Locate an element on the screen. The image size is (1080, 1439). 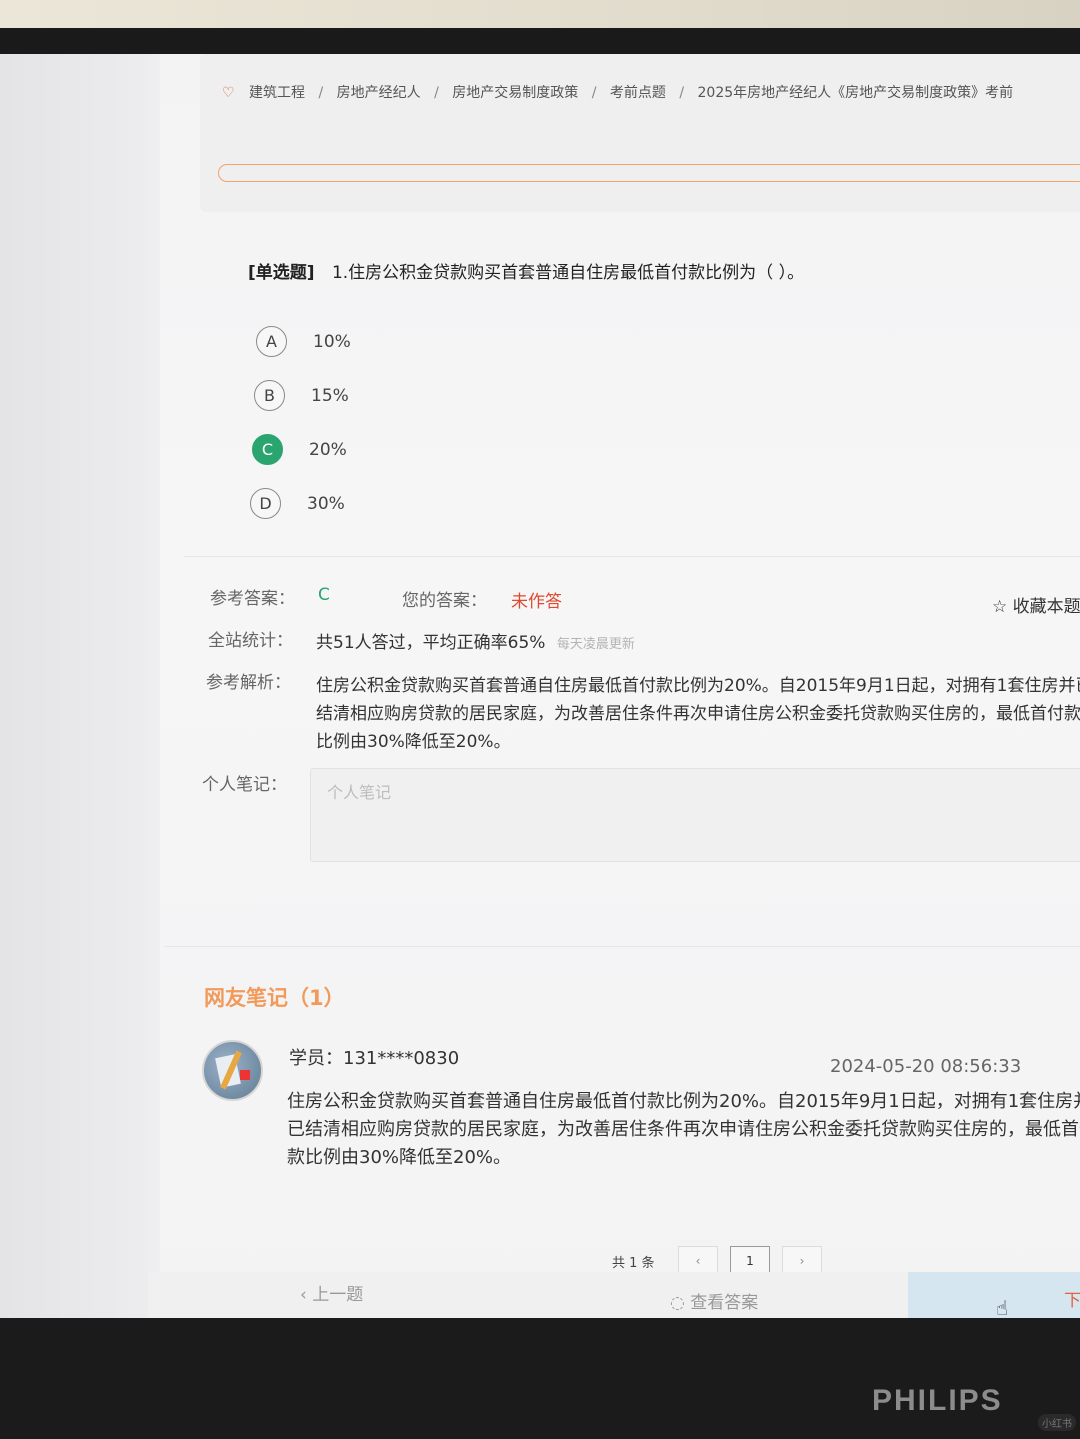
stats-update-note: 每天凌晨更新 is located at coordinates (595, 644).